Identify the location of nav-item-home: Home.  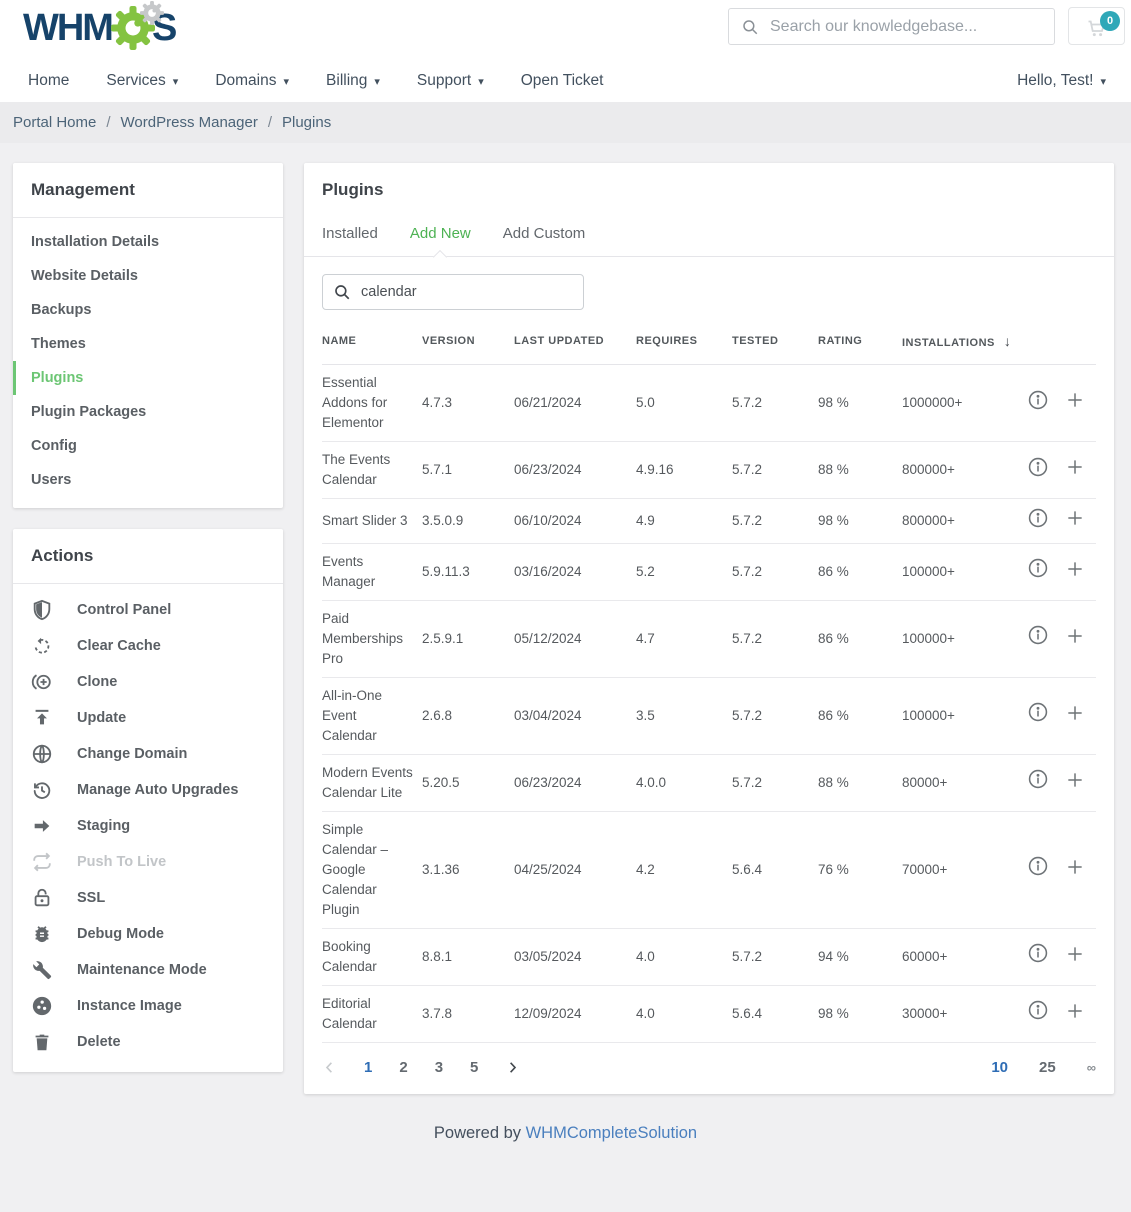
(48, 81).